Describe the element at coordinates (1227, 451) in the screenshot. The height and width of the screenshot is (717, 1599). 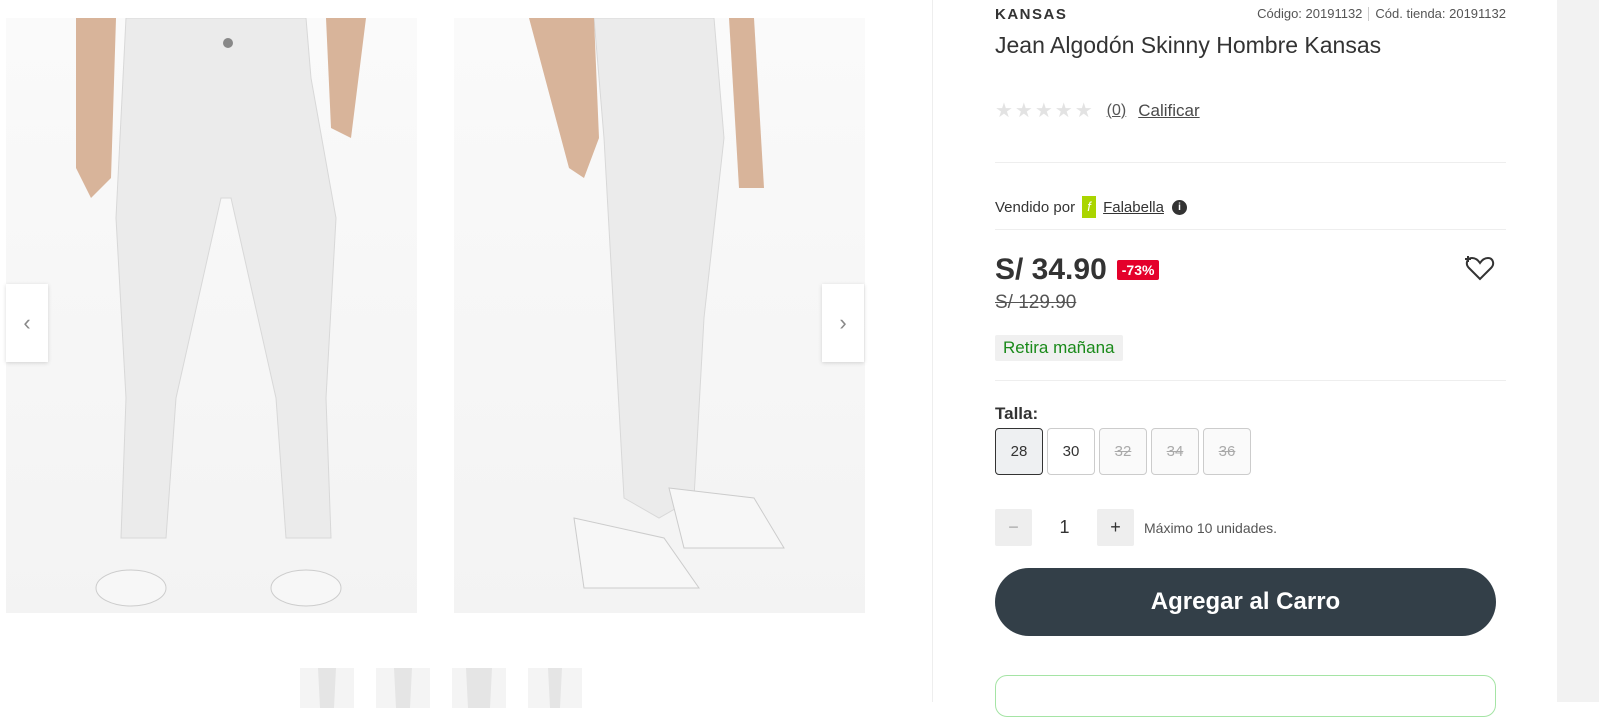
I see `size-option-36: 36` at that location.